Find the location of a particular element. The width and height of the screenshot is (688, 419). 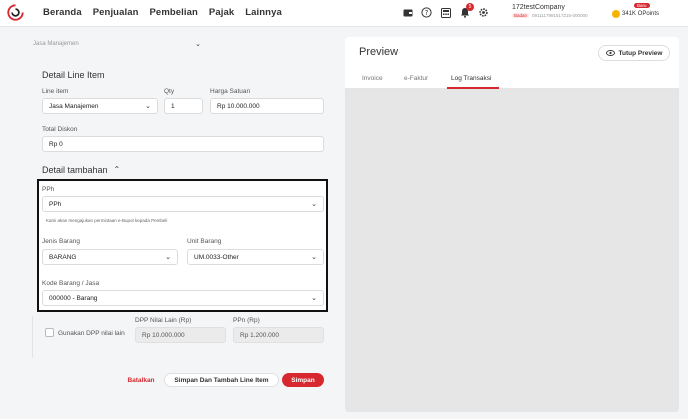

jenis-barang-value: BARANG is located at coordinates (63, 257).